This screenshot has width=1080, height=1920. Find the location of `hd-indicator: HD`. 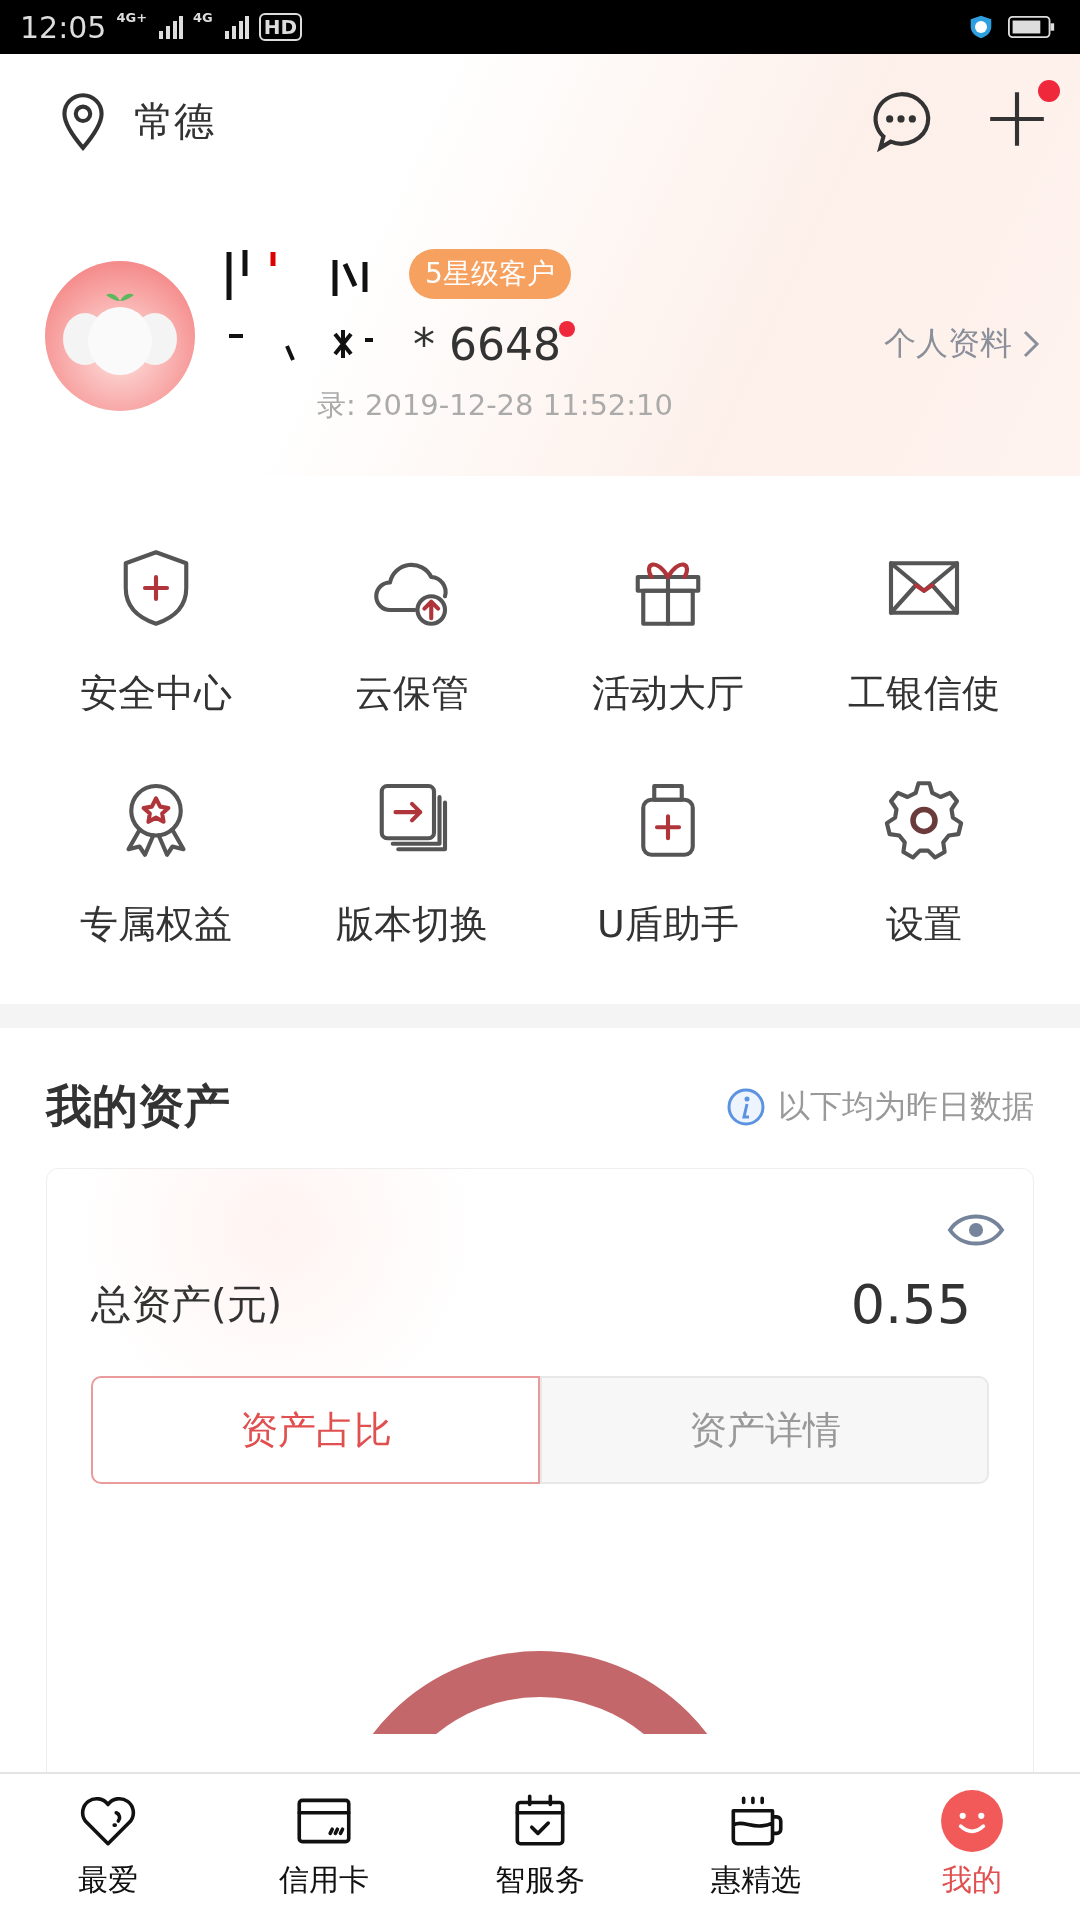

hd-indicator: HD is located at coordinates (280, 27).